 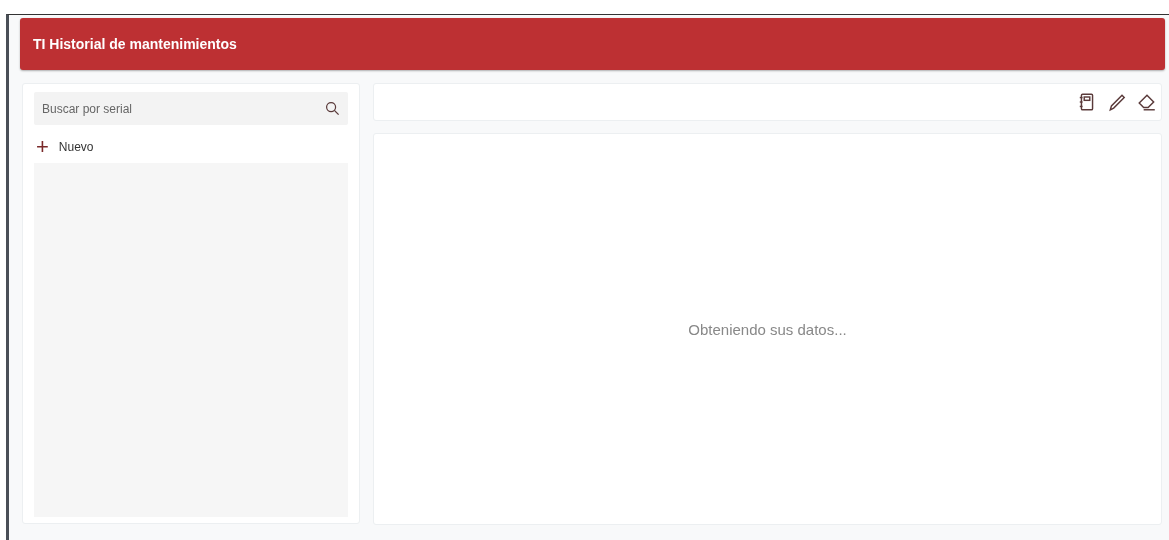 I want to click on pencil-icon, so click(x=1117, y=102).